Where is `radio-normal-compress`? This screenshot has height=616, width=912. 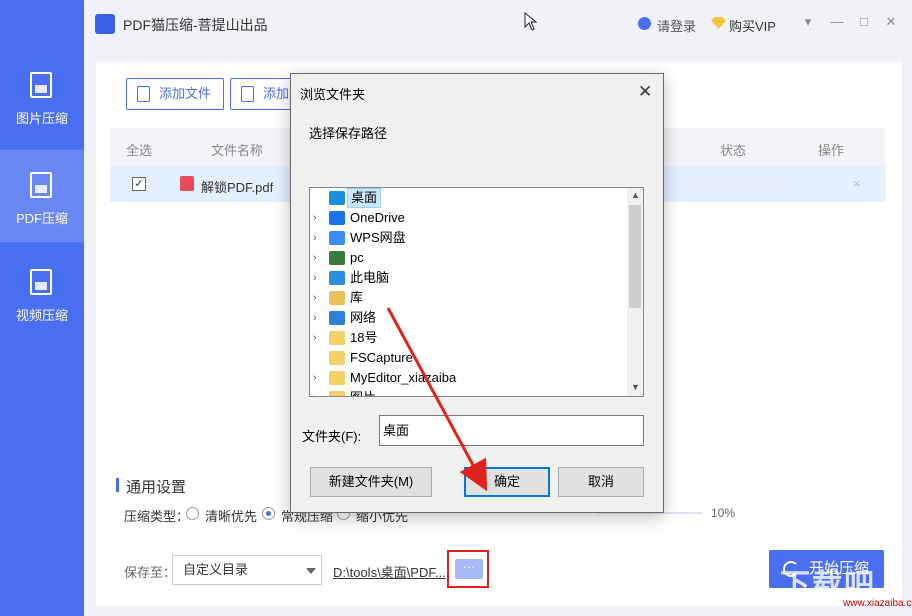
radio-normal-compress is located at coordinates (268, 513).